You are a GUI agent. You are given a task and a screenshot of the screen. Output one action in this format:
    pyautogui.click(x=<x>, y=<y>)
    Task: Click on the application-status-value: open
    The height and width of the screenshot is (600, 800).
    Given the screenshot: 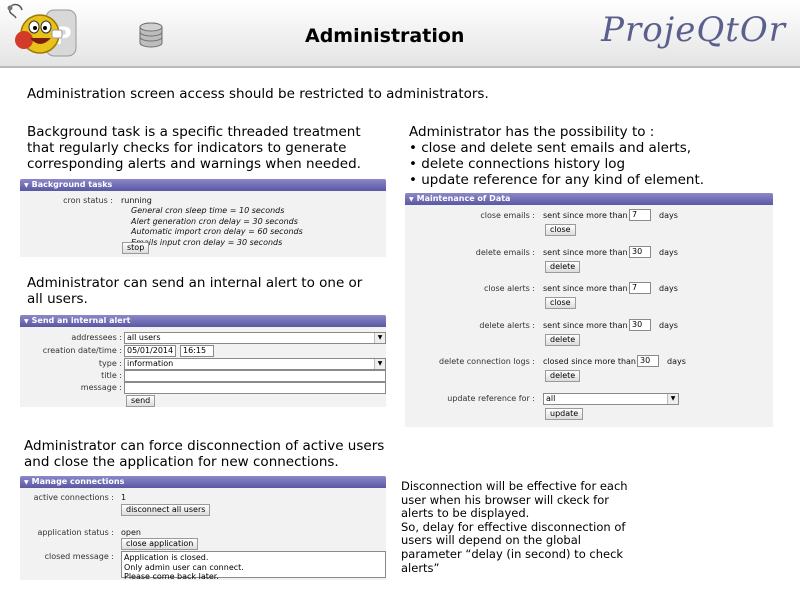 What is the action you would take?
    pyautogui.click(x=131, y=532)
    